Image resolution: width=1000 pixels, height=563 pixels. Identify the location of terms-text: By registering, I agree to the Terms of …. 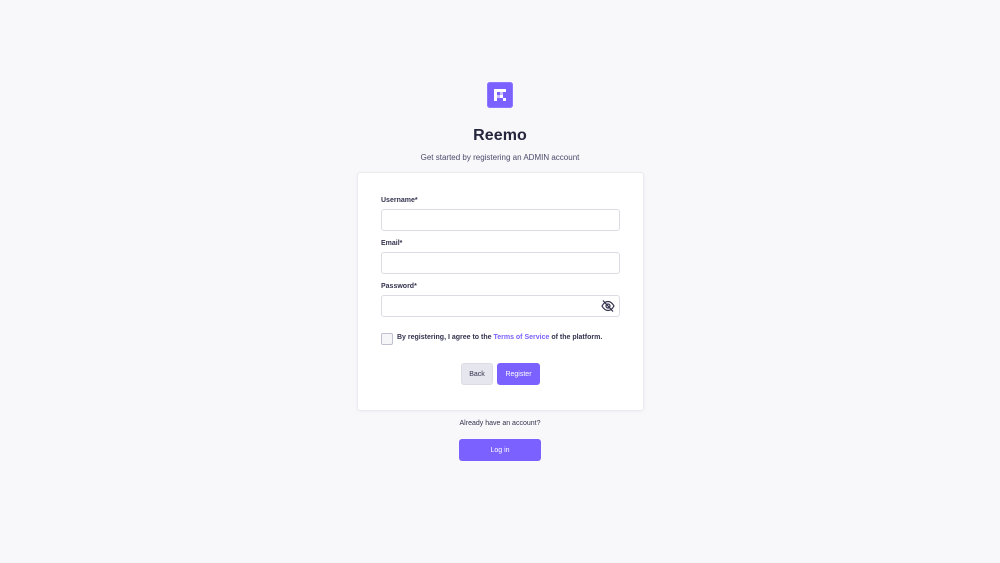
(499, 337).